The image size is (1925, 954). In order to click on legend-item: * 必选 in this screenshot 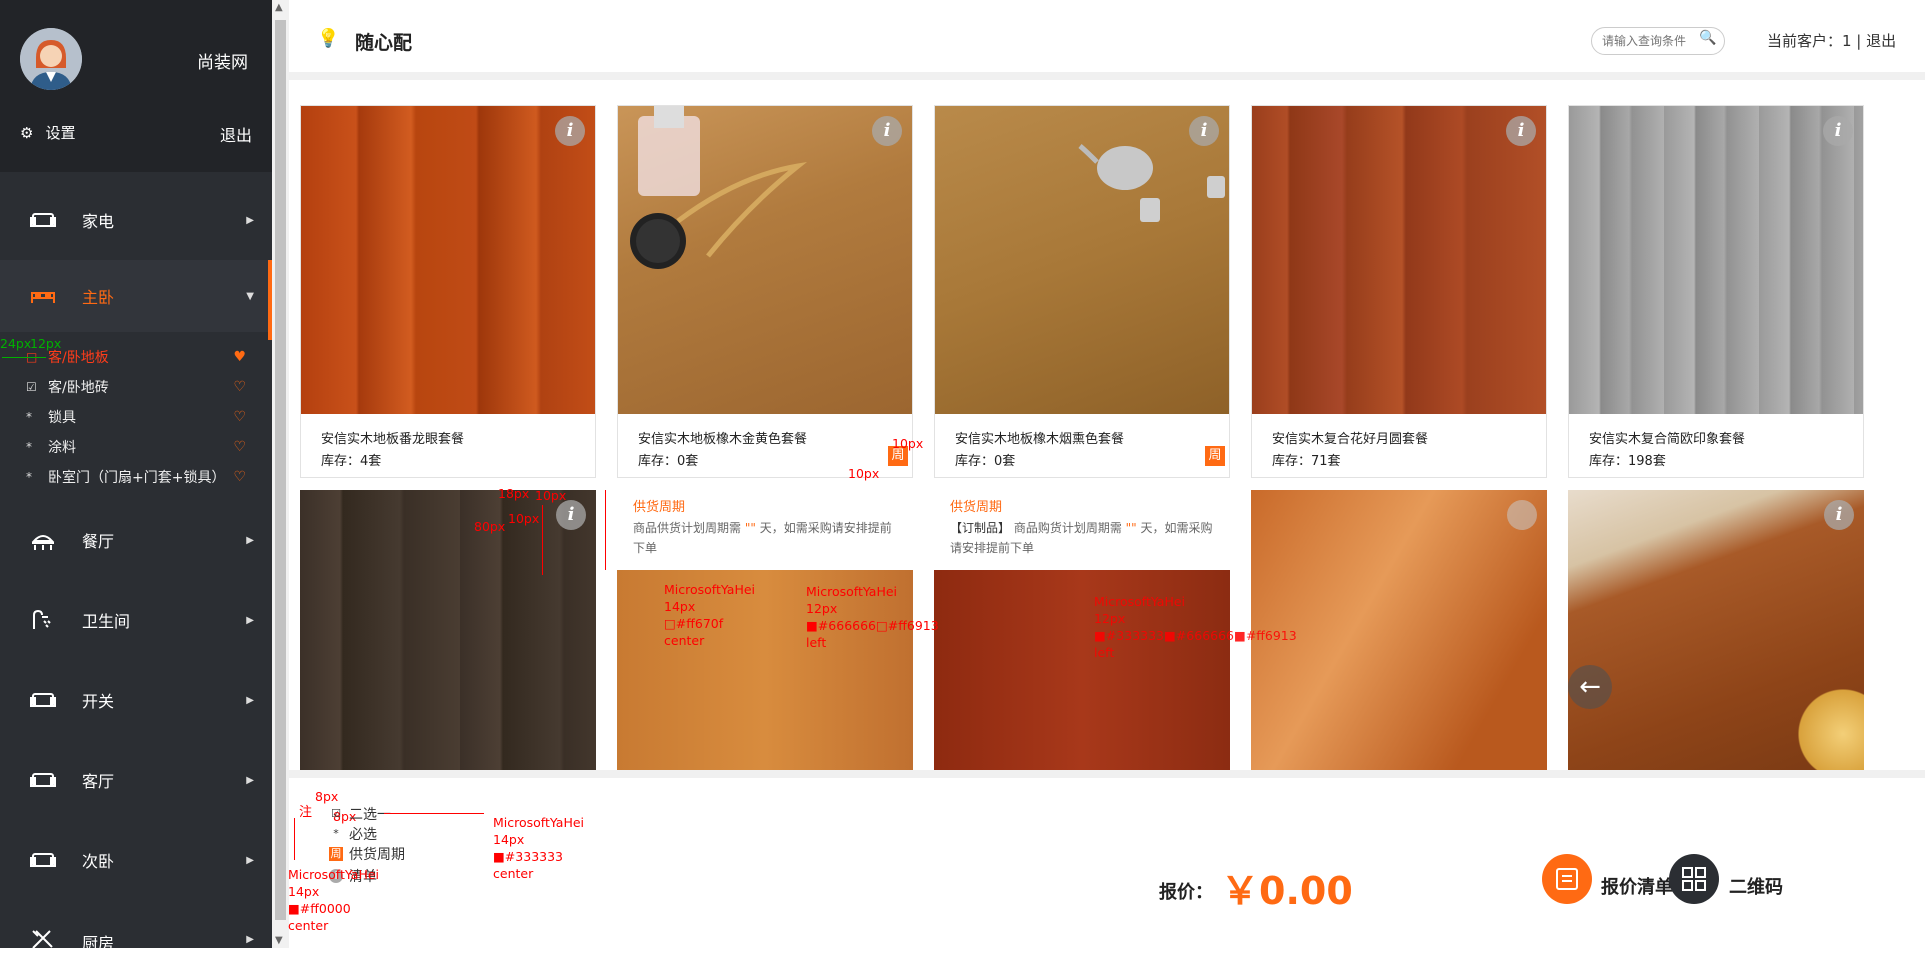, I will do `click(353, 834)`.